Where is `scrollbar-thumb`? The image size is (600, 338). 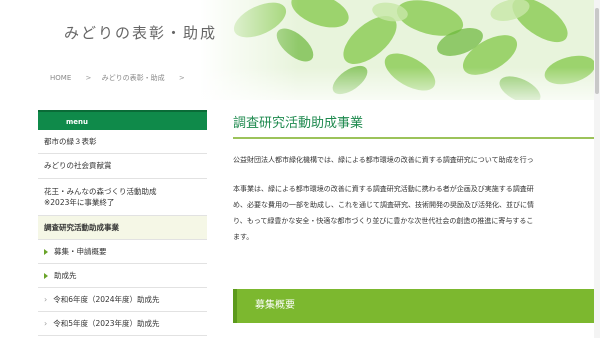
scrollbar-thumb is located at coordinates (597, 51).